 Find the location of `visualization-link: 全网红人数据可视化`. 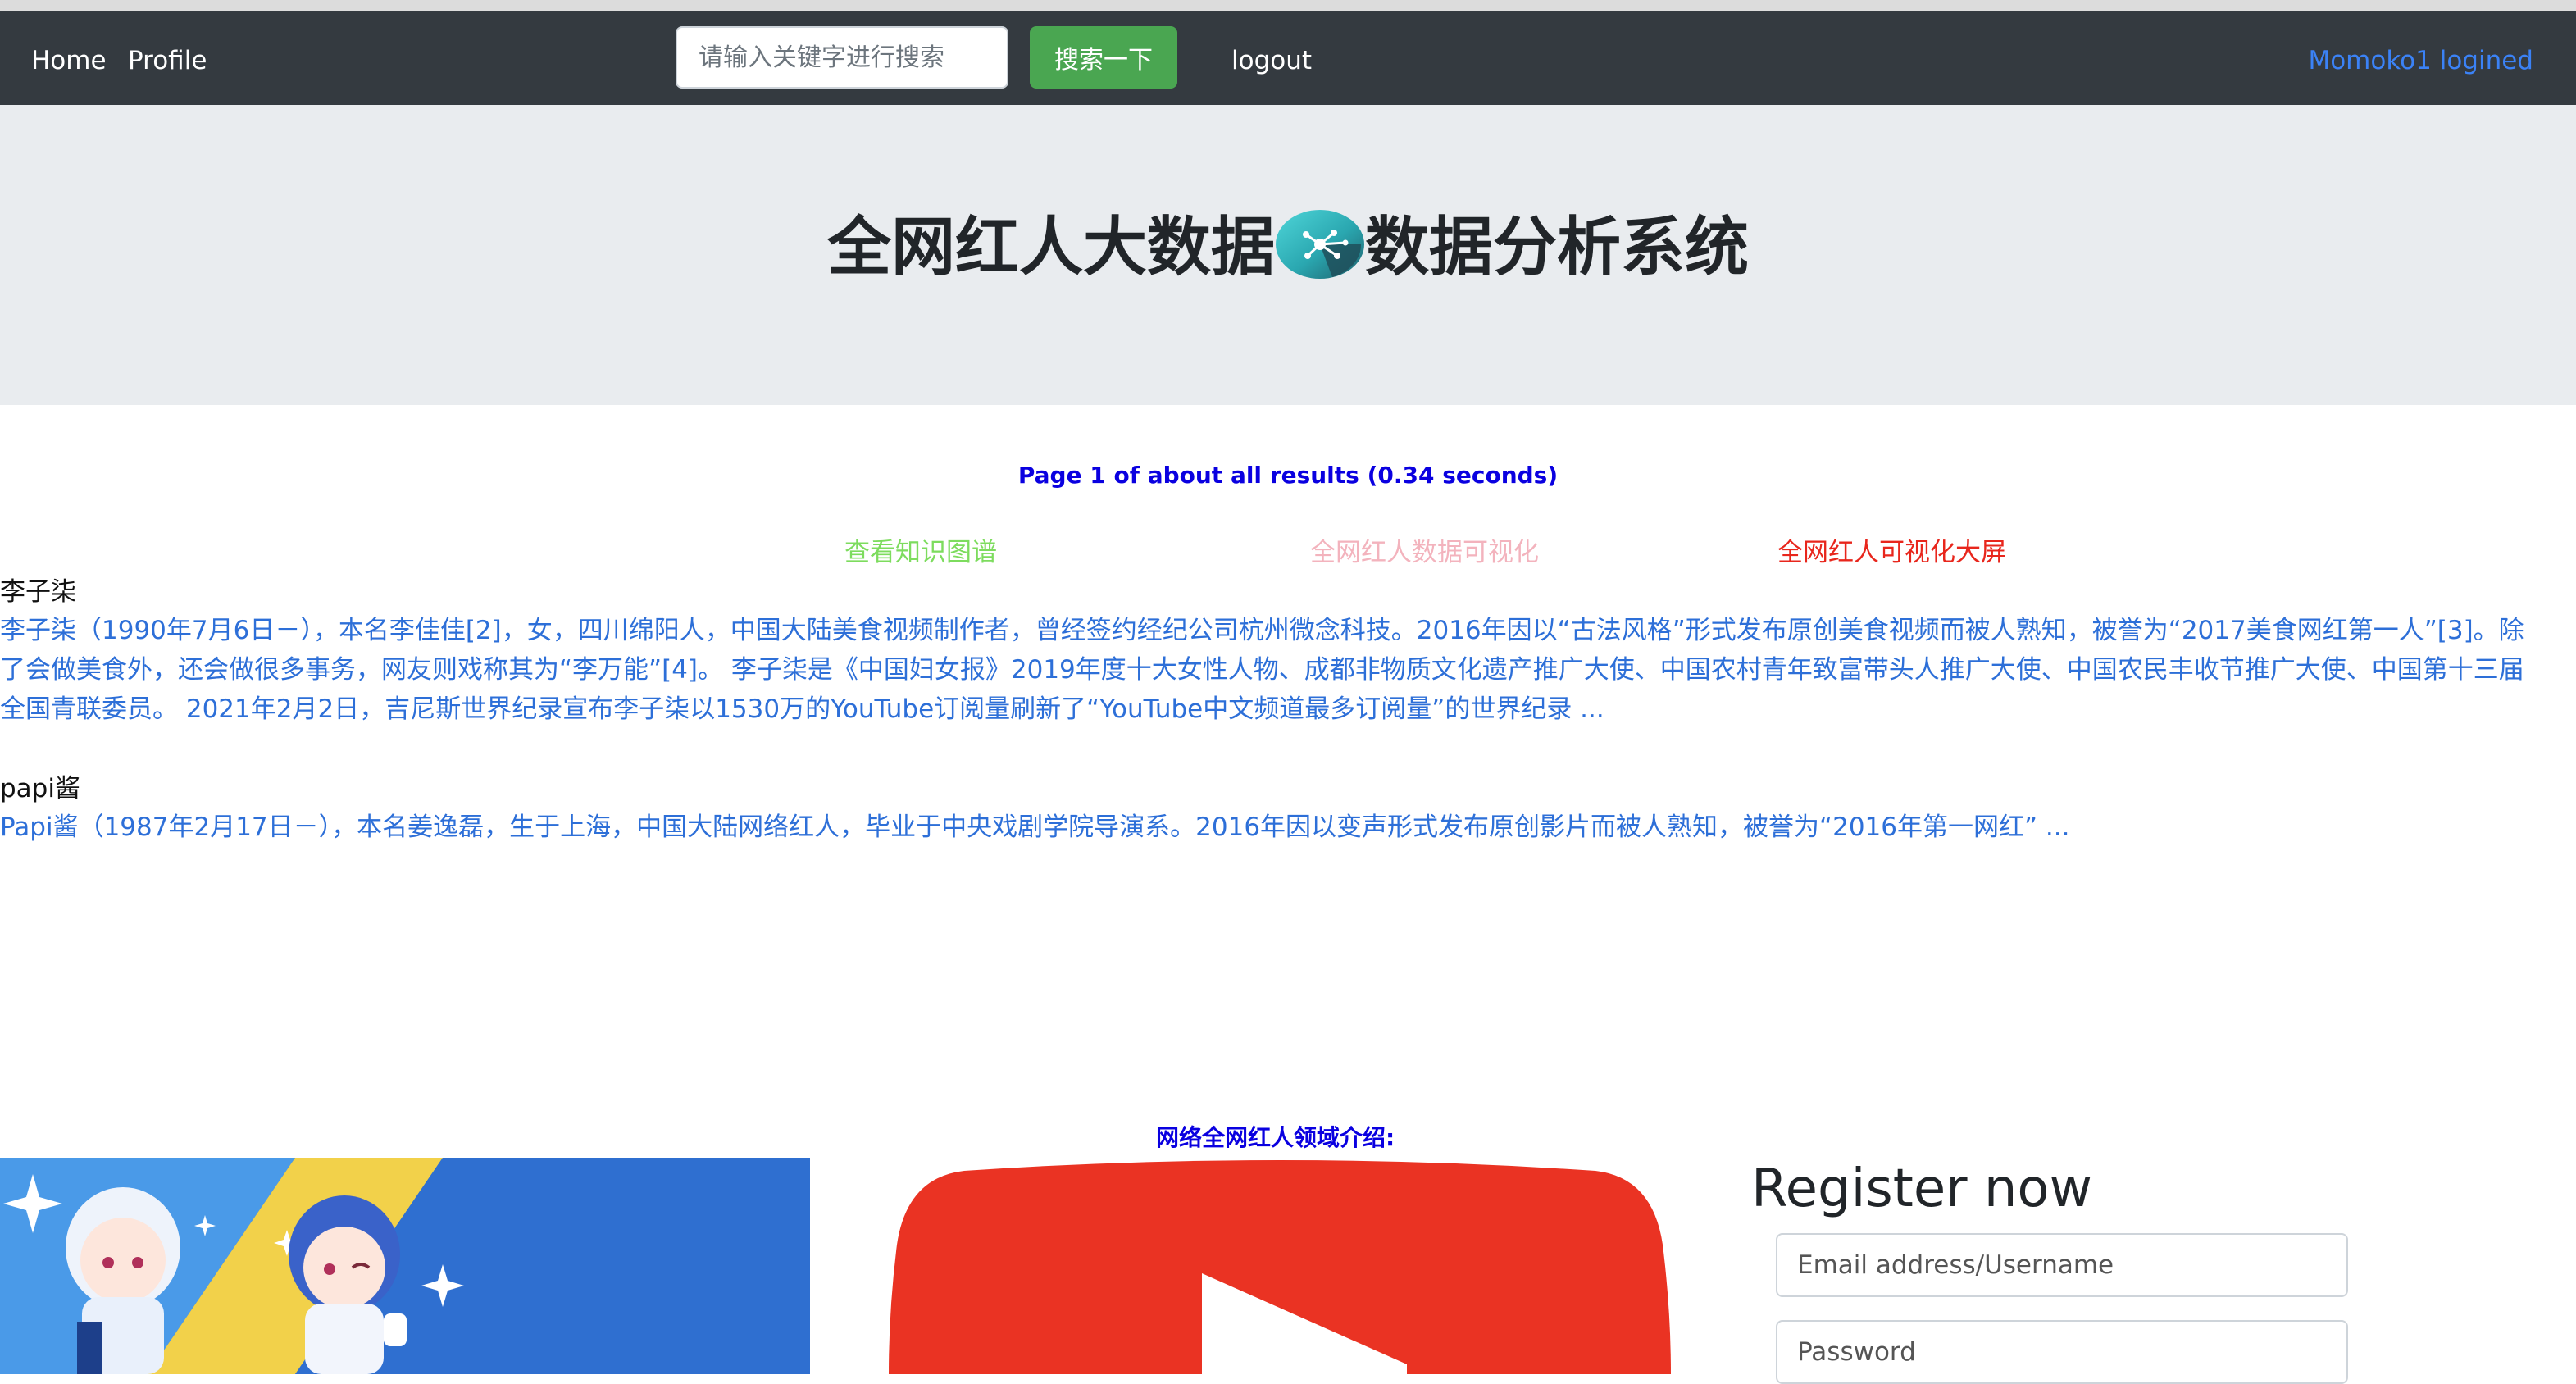

visualization-link: 全网红人数据可视化 is located at coordinates (1424, 553).